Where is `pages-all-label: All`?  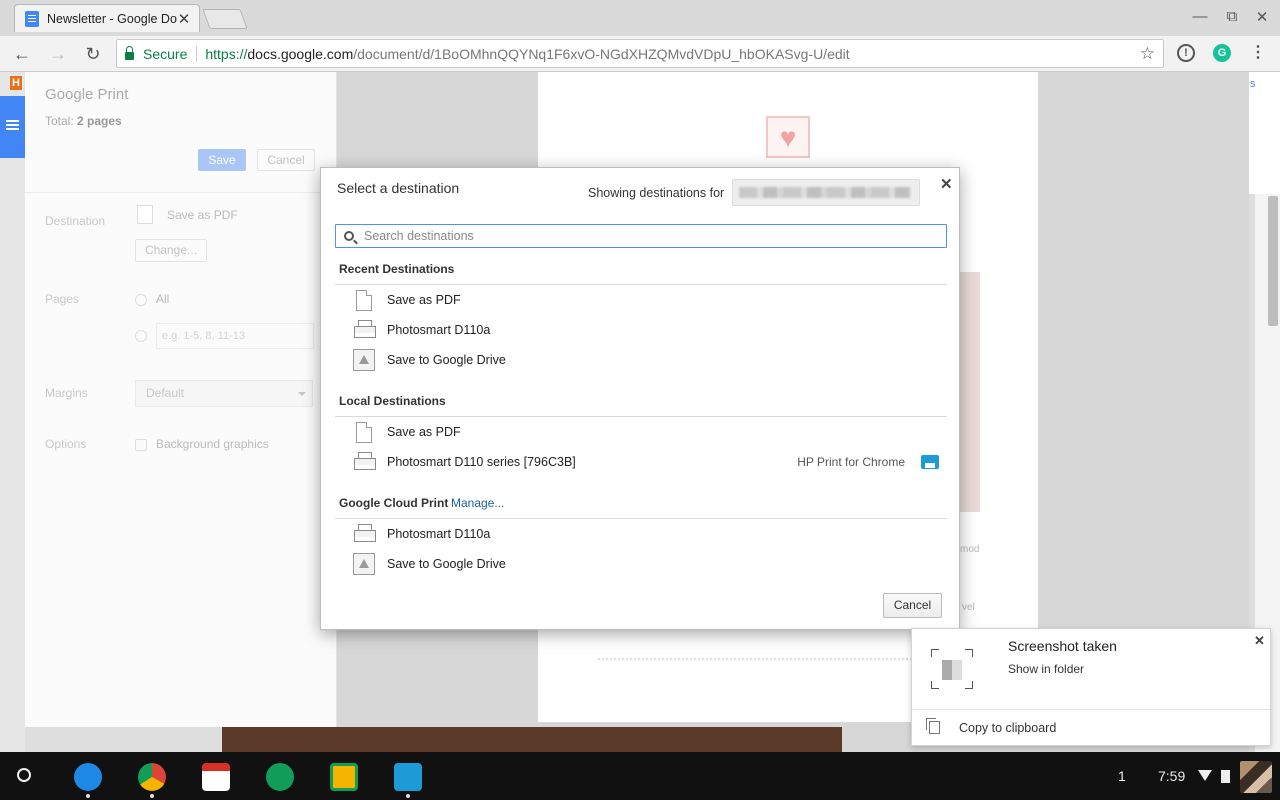 pages-all-label: All is located at coordinates (163, 299).